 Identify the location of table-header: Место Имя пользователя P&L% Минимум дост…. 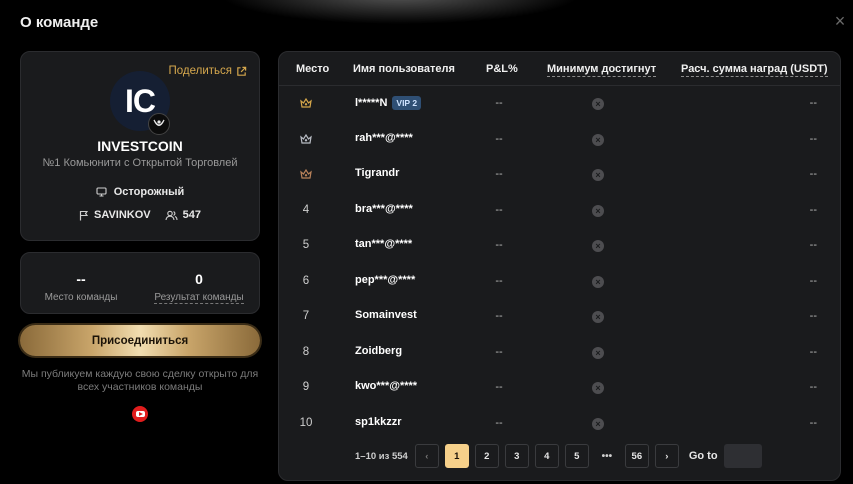
(559, 69).